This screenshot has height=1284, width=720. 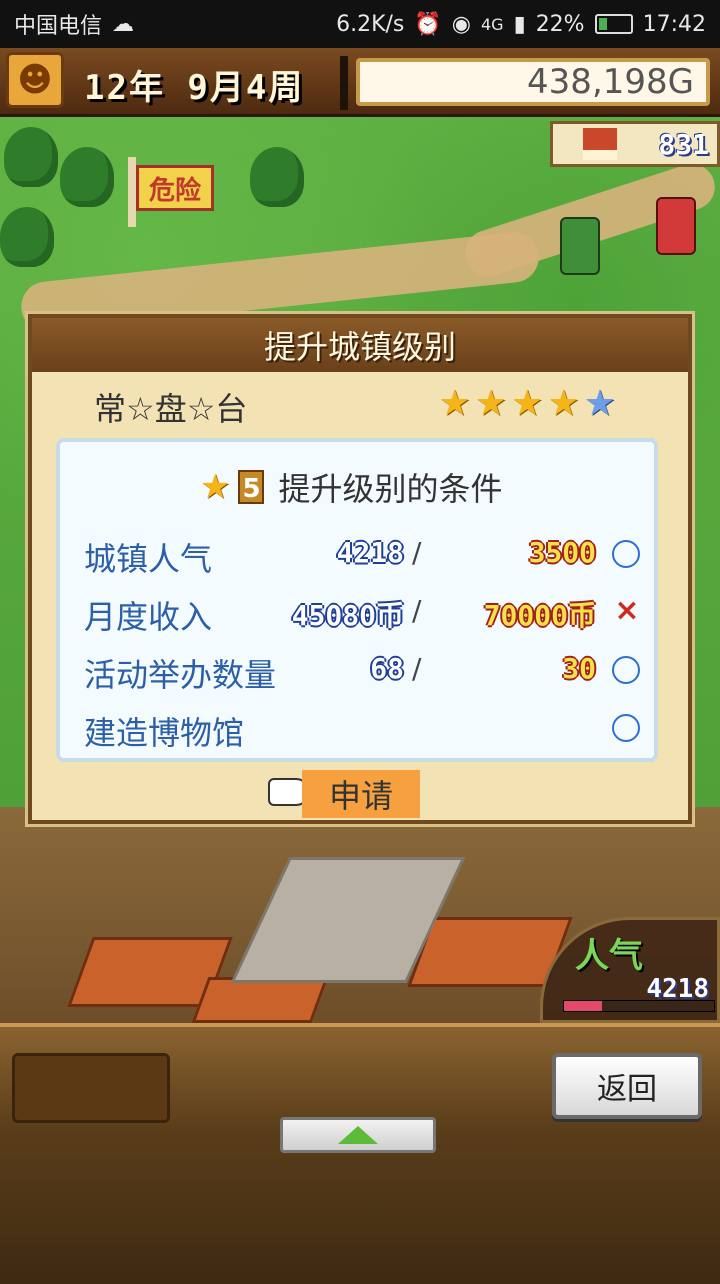 I want to click on popularity-bar, so click(x=639, y=1006).